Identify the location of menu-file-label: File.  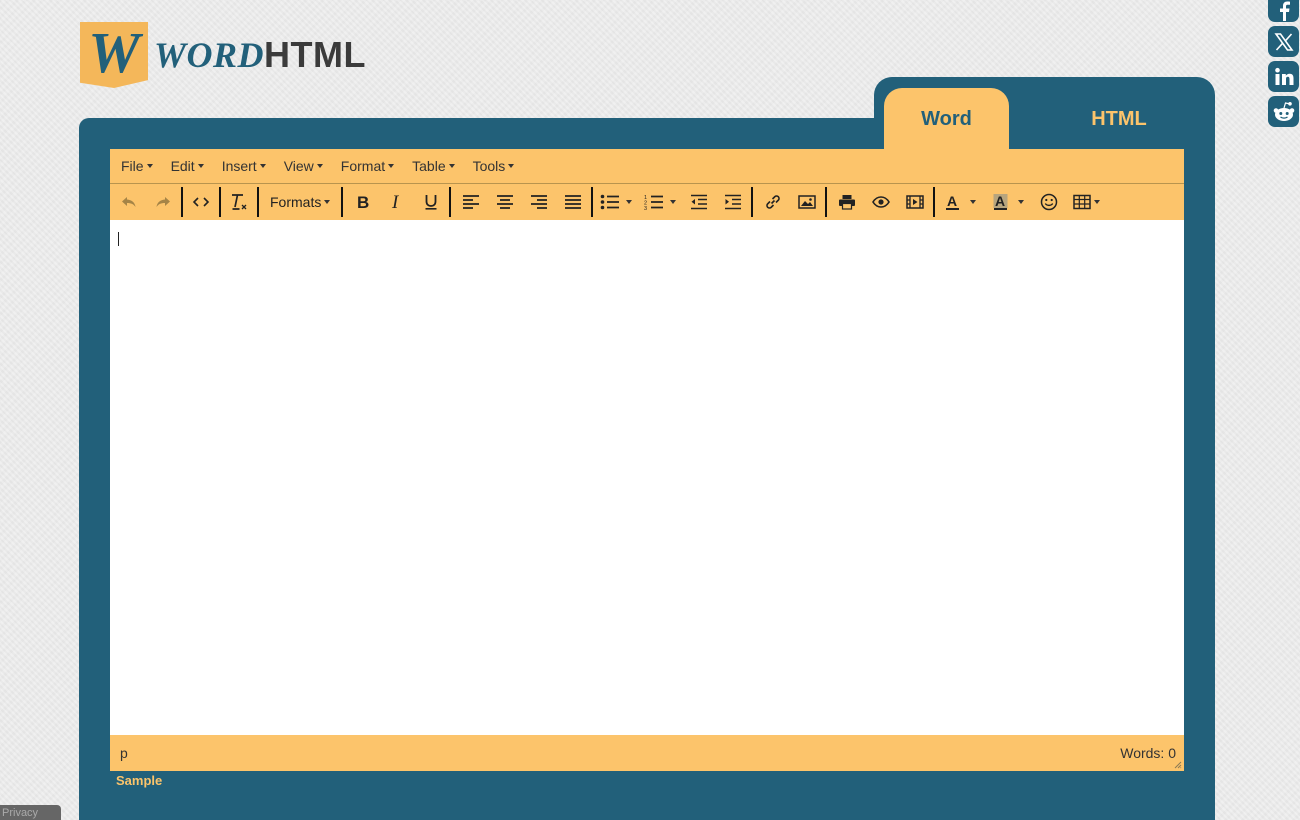
(132, 166).